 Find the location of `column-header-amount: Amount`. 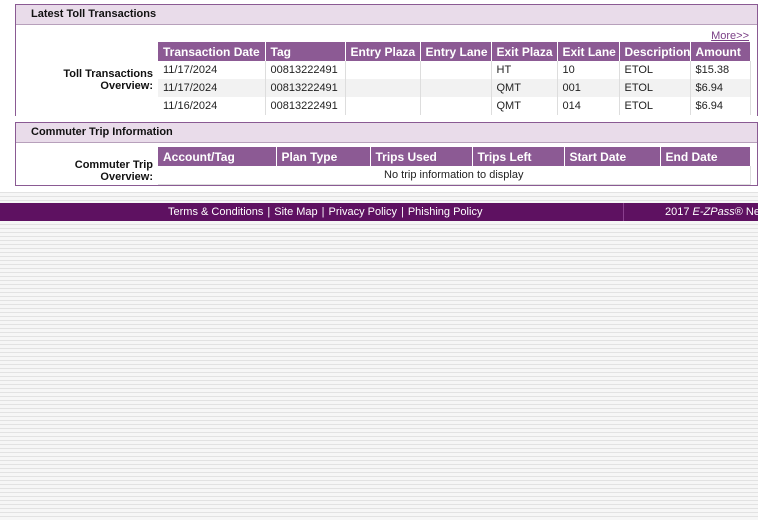

column-header-amount: Amount is located at coordinates (720, 51).